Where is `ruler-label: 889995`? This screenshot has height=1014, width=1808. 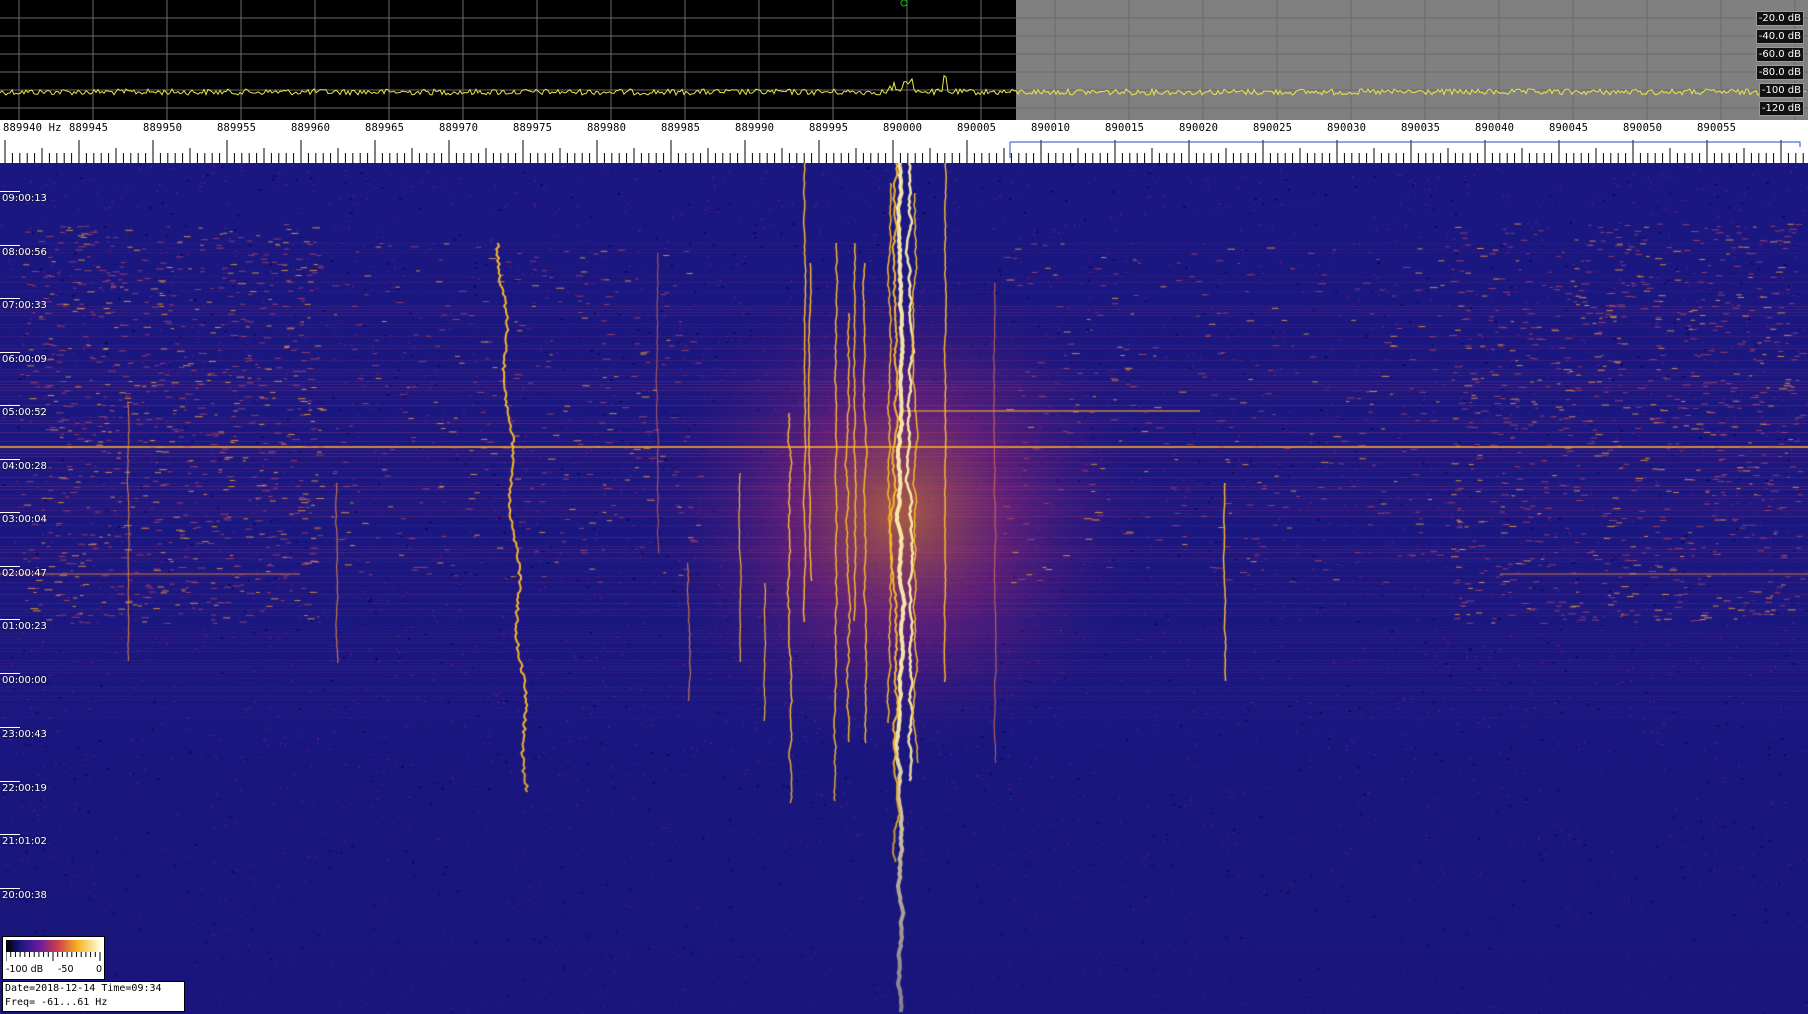
ruler-label: 889995 is located at coordinates (829, 128).